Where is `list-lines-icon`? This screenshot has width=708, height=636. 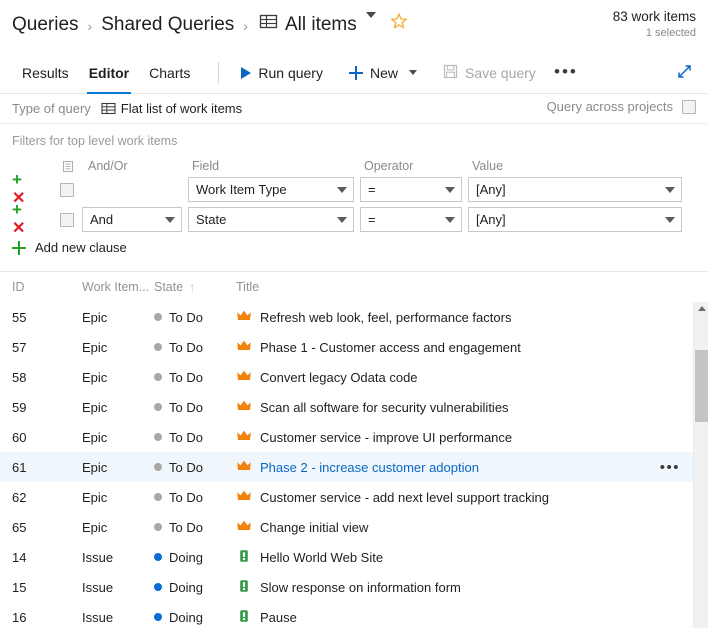
list-lines-icon is located at coordinates (71, 166).